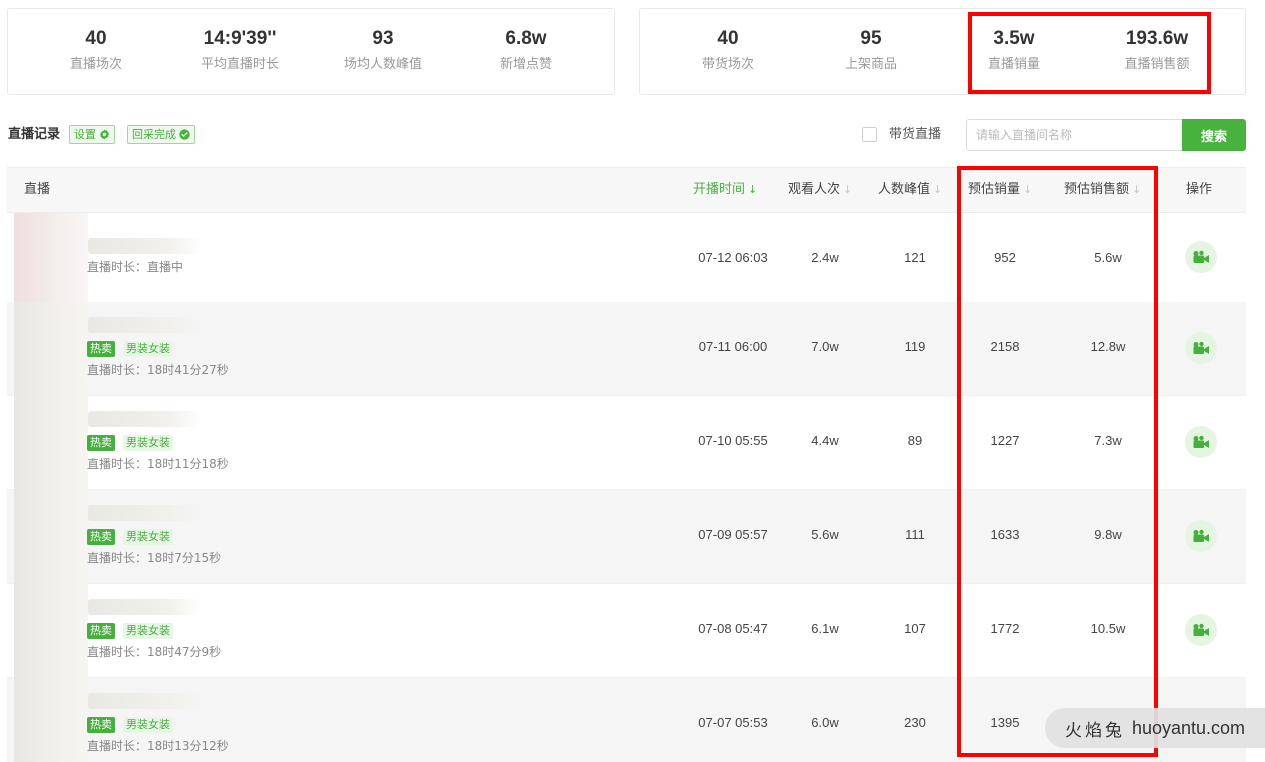 Image resolution: width=1265 pixels, height=762 pixels. What do you see at coordinates (870, 64) in the screenshot?
I see `stat-label: 上架商品` at bounding box center [870, 64].